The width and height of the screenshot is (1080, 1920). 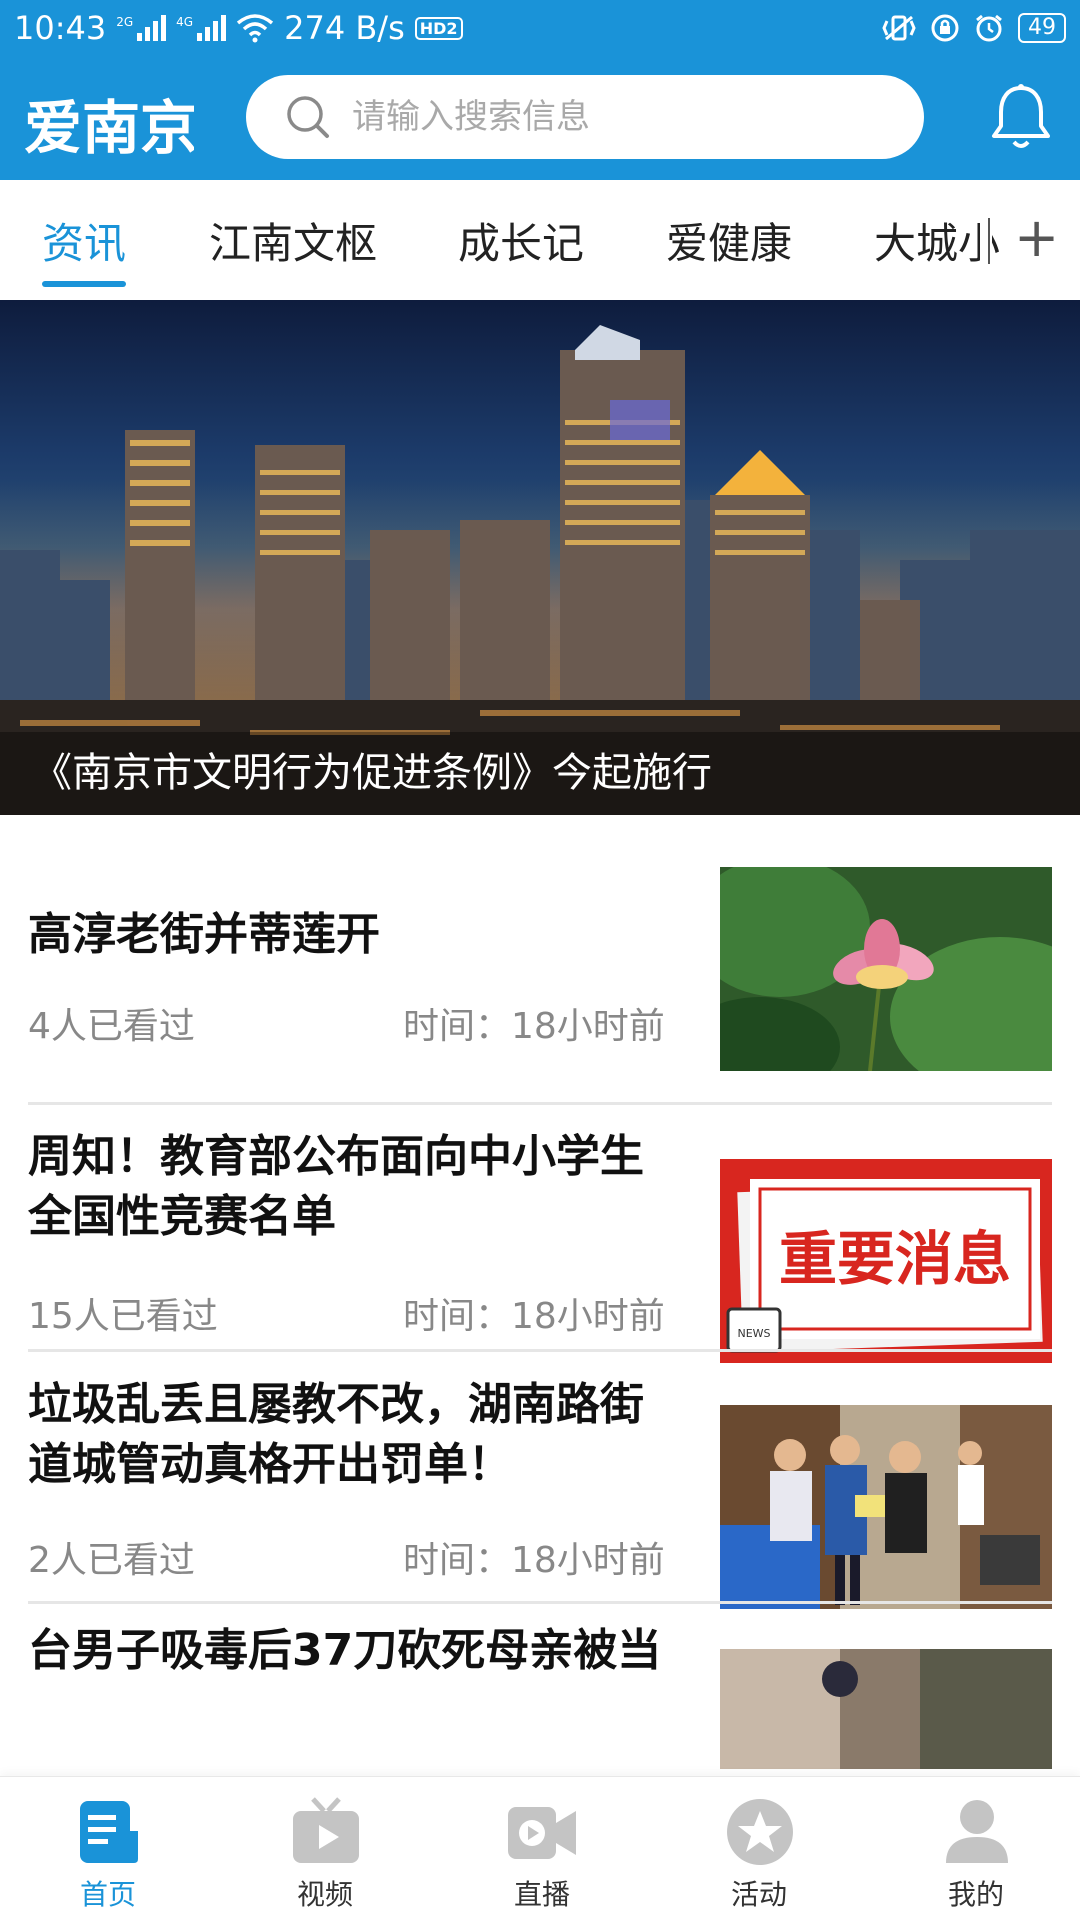 I want to click on nav-profile: 我的, so click(x=976, y=1848).